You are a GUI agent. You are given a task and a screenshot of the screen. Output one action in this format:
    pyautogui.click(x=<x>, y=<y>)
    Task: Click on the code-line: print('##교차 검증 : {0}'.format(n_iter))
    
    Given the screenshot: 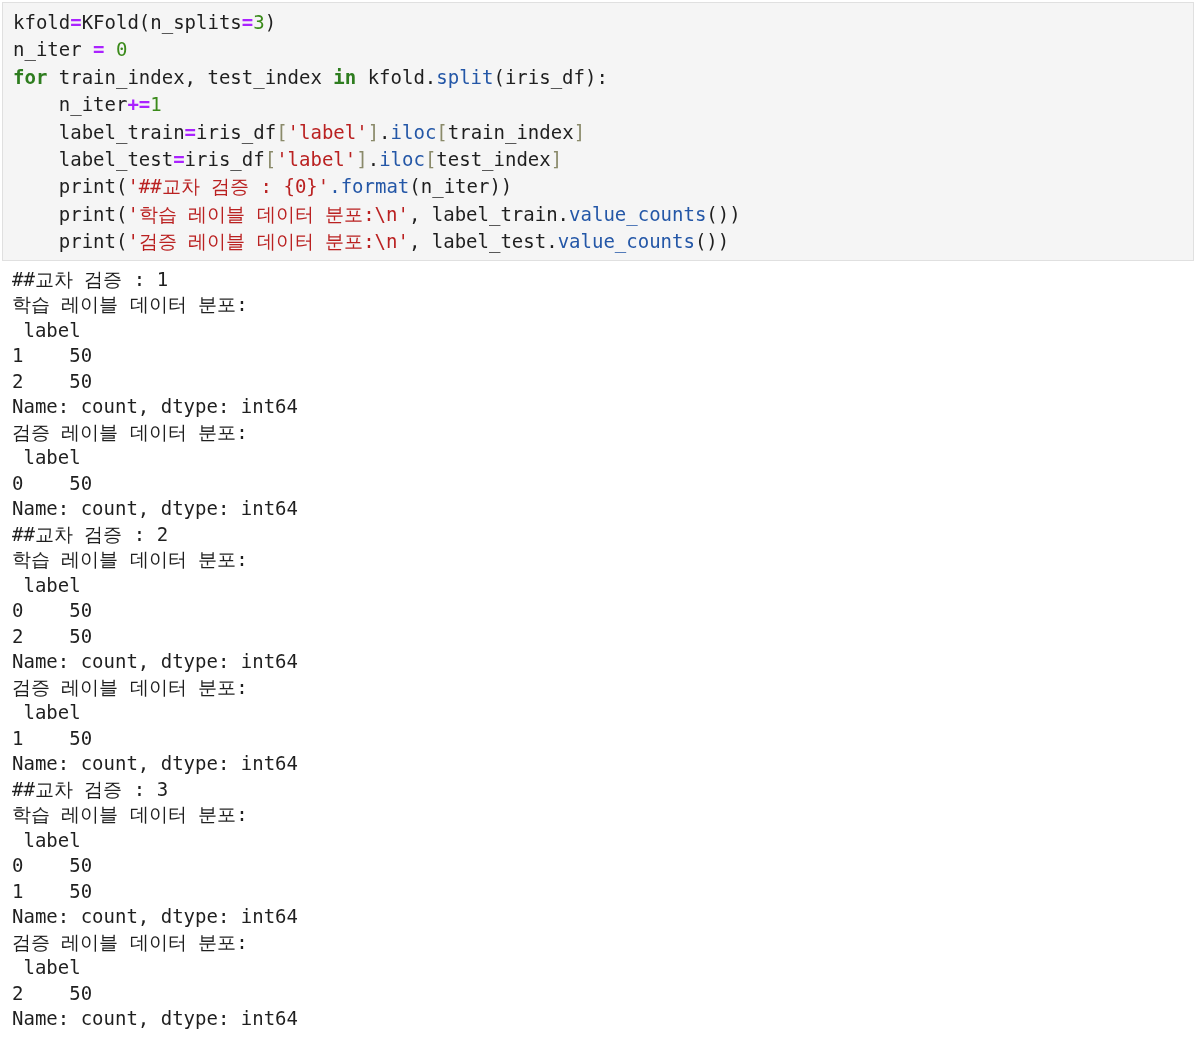 What is the action you would take?
    pyautogui.click(x=285, y=187)
    